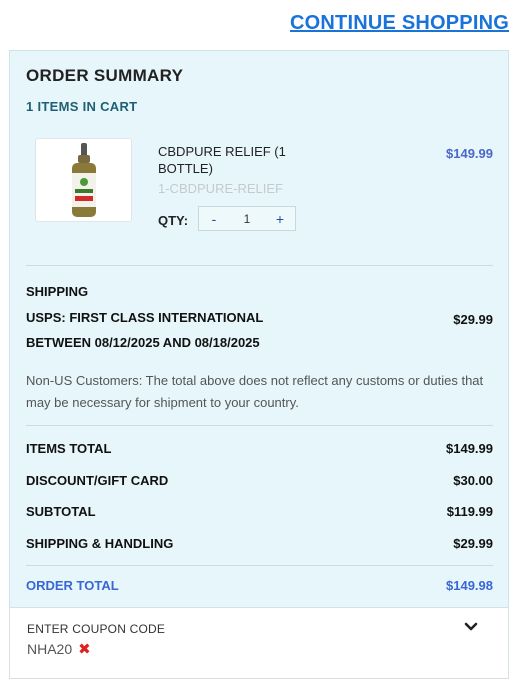  Describe the element at coordinates (50, 649) in the screenshot. I see `coupon-code-value: NHA20` at that location.